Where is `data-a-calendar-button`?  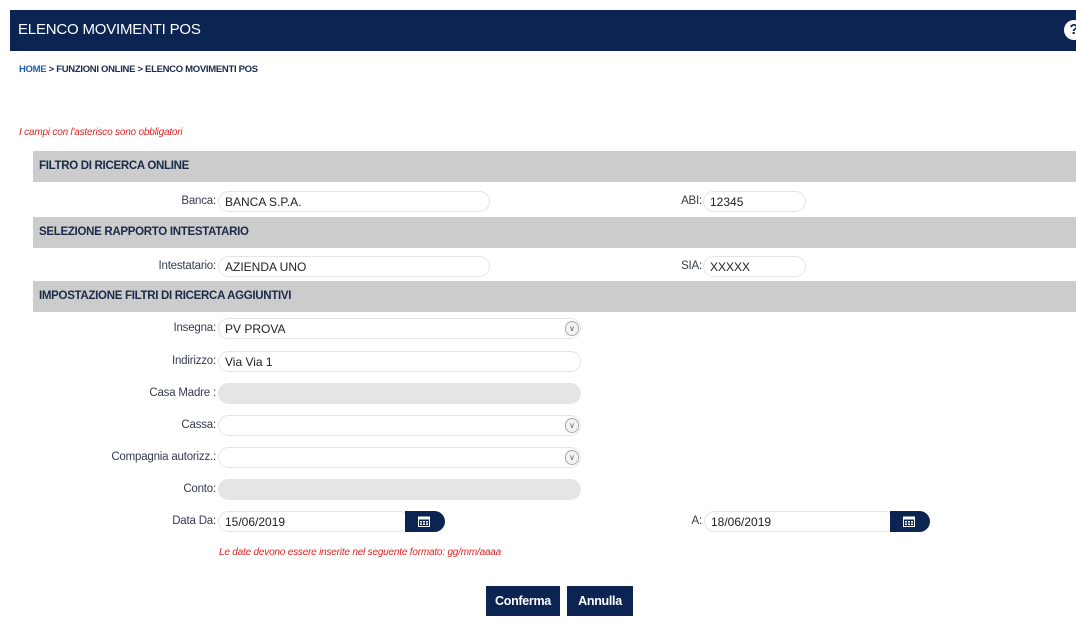 data-a-calendar-button is located at coordinates (910, 521).